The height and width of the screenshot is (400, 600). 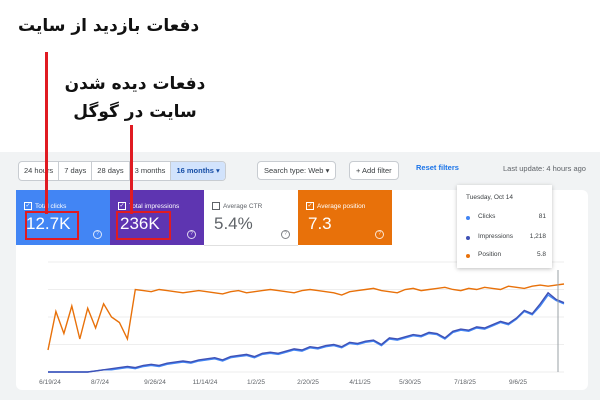 I want to click on tooltip-date: Tuesday, Oct 14, so click(x=489, y=197).